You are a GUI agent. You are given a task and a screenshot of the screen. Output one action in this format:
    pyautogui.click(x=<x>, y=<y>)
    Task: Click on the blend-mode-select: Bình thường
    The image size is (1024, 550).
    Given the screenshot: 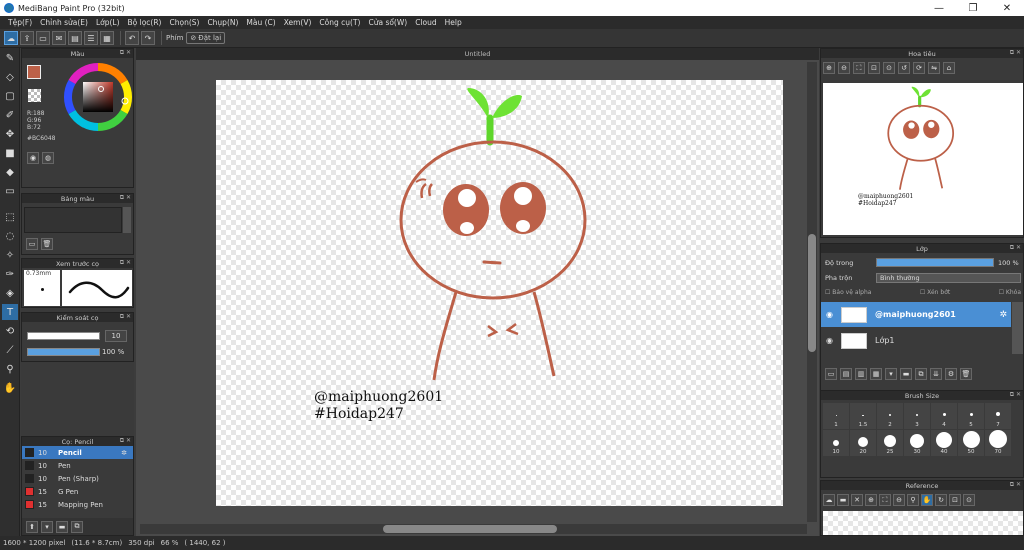 What is the action you would take?
    pyautogui.click(x=948, y=278)
    